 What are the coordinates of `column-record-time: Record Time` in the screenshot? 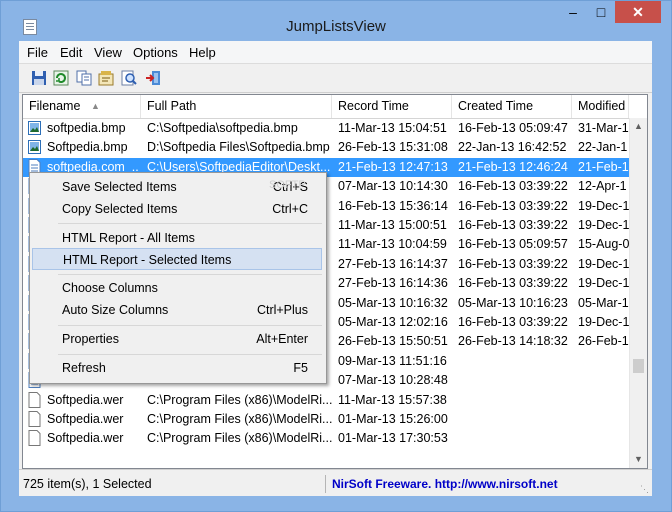 It's located at (392, 106).